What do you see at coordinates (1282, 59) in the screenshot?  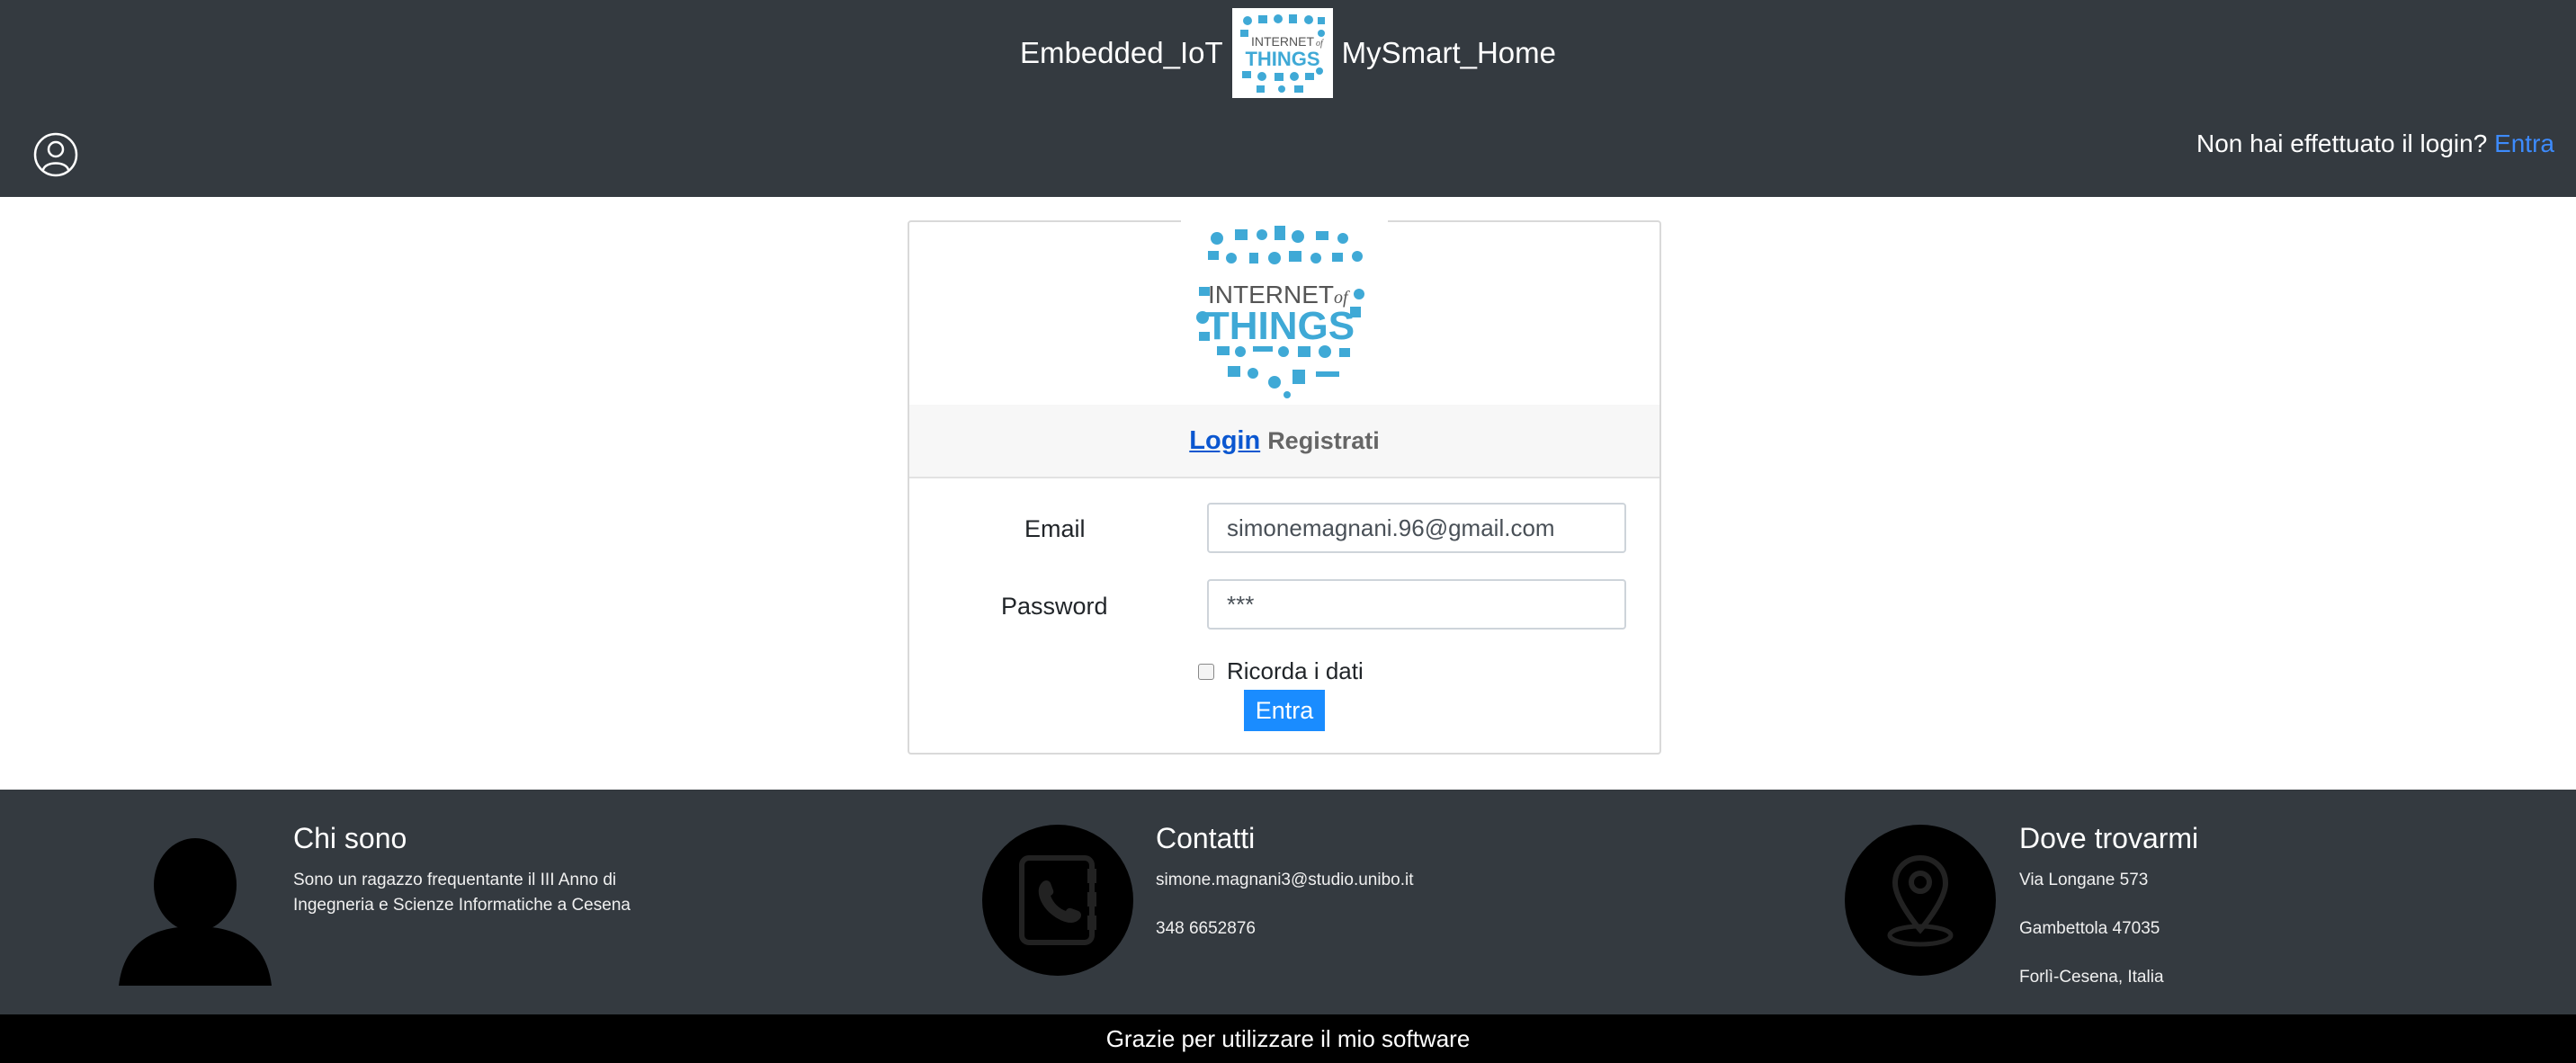 I see `logo-text-things: THINGS` at bounding box center [1282, 59].